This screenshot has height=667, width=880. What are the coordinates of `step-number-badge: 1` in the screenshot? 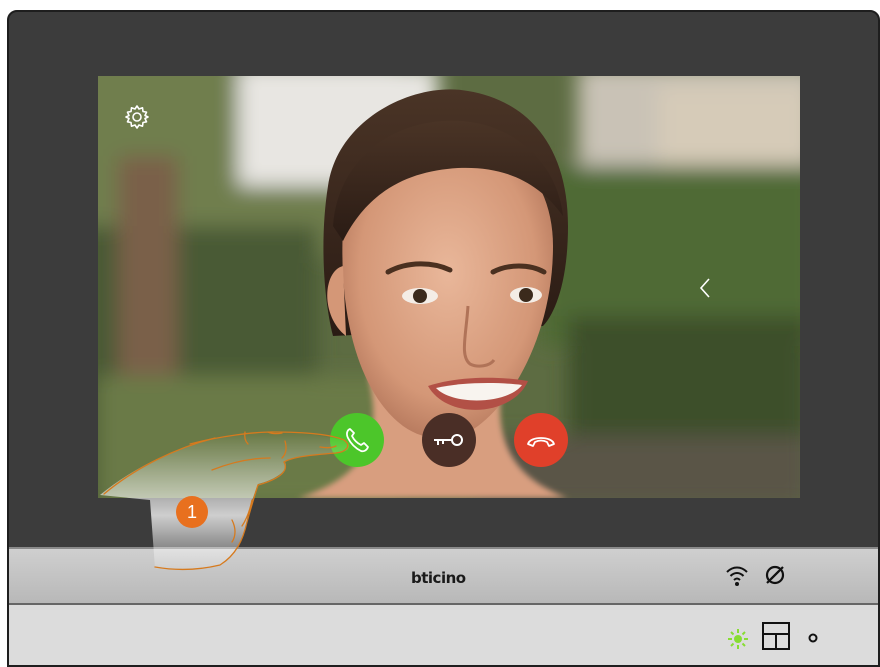 It's located at (192, 512).